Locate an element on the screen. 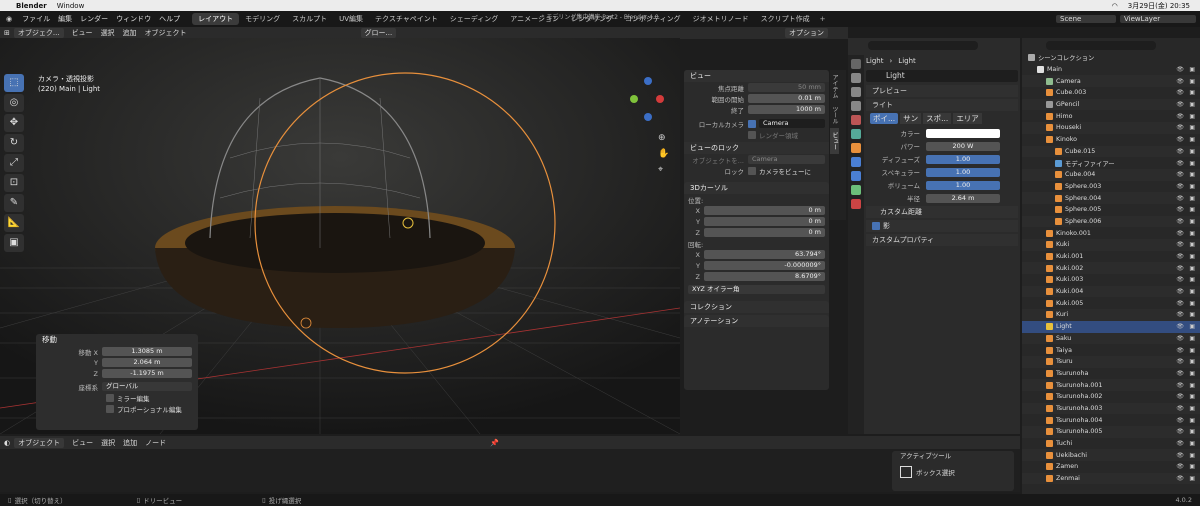  tab-item: アイテム is located at coordinates (834, 86).